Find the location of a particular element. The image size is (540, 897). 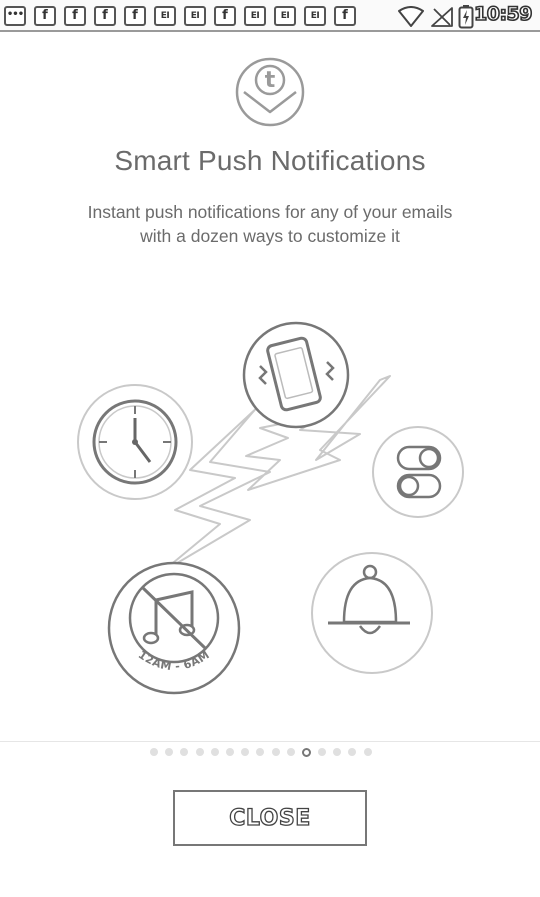

close-button-label: CLOSE is located at coordinates (270, 818).